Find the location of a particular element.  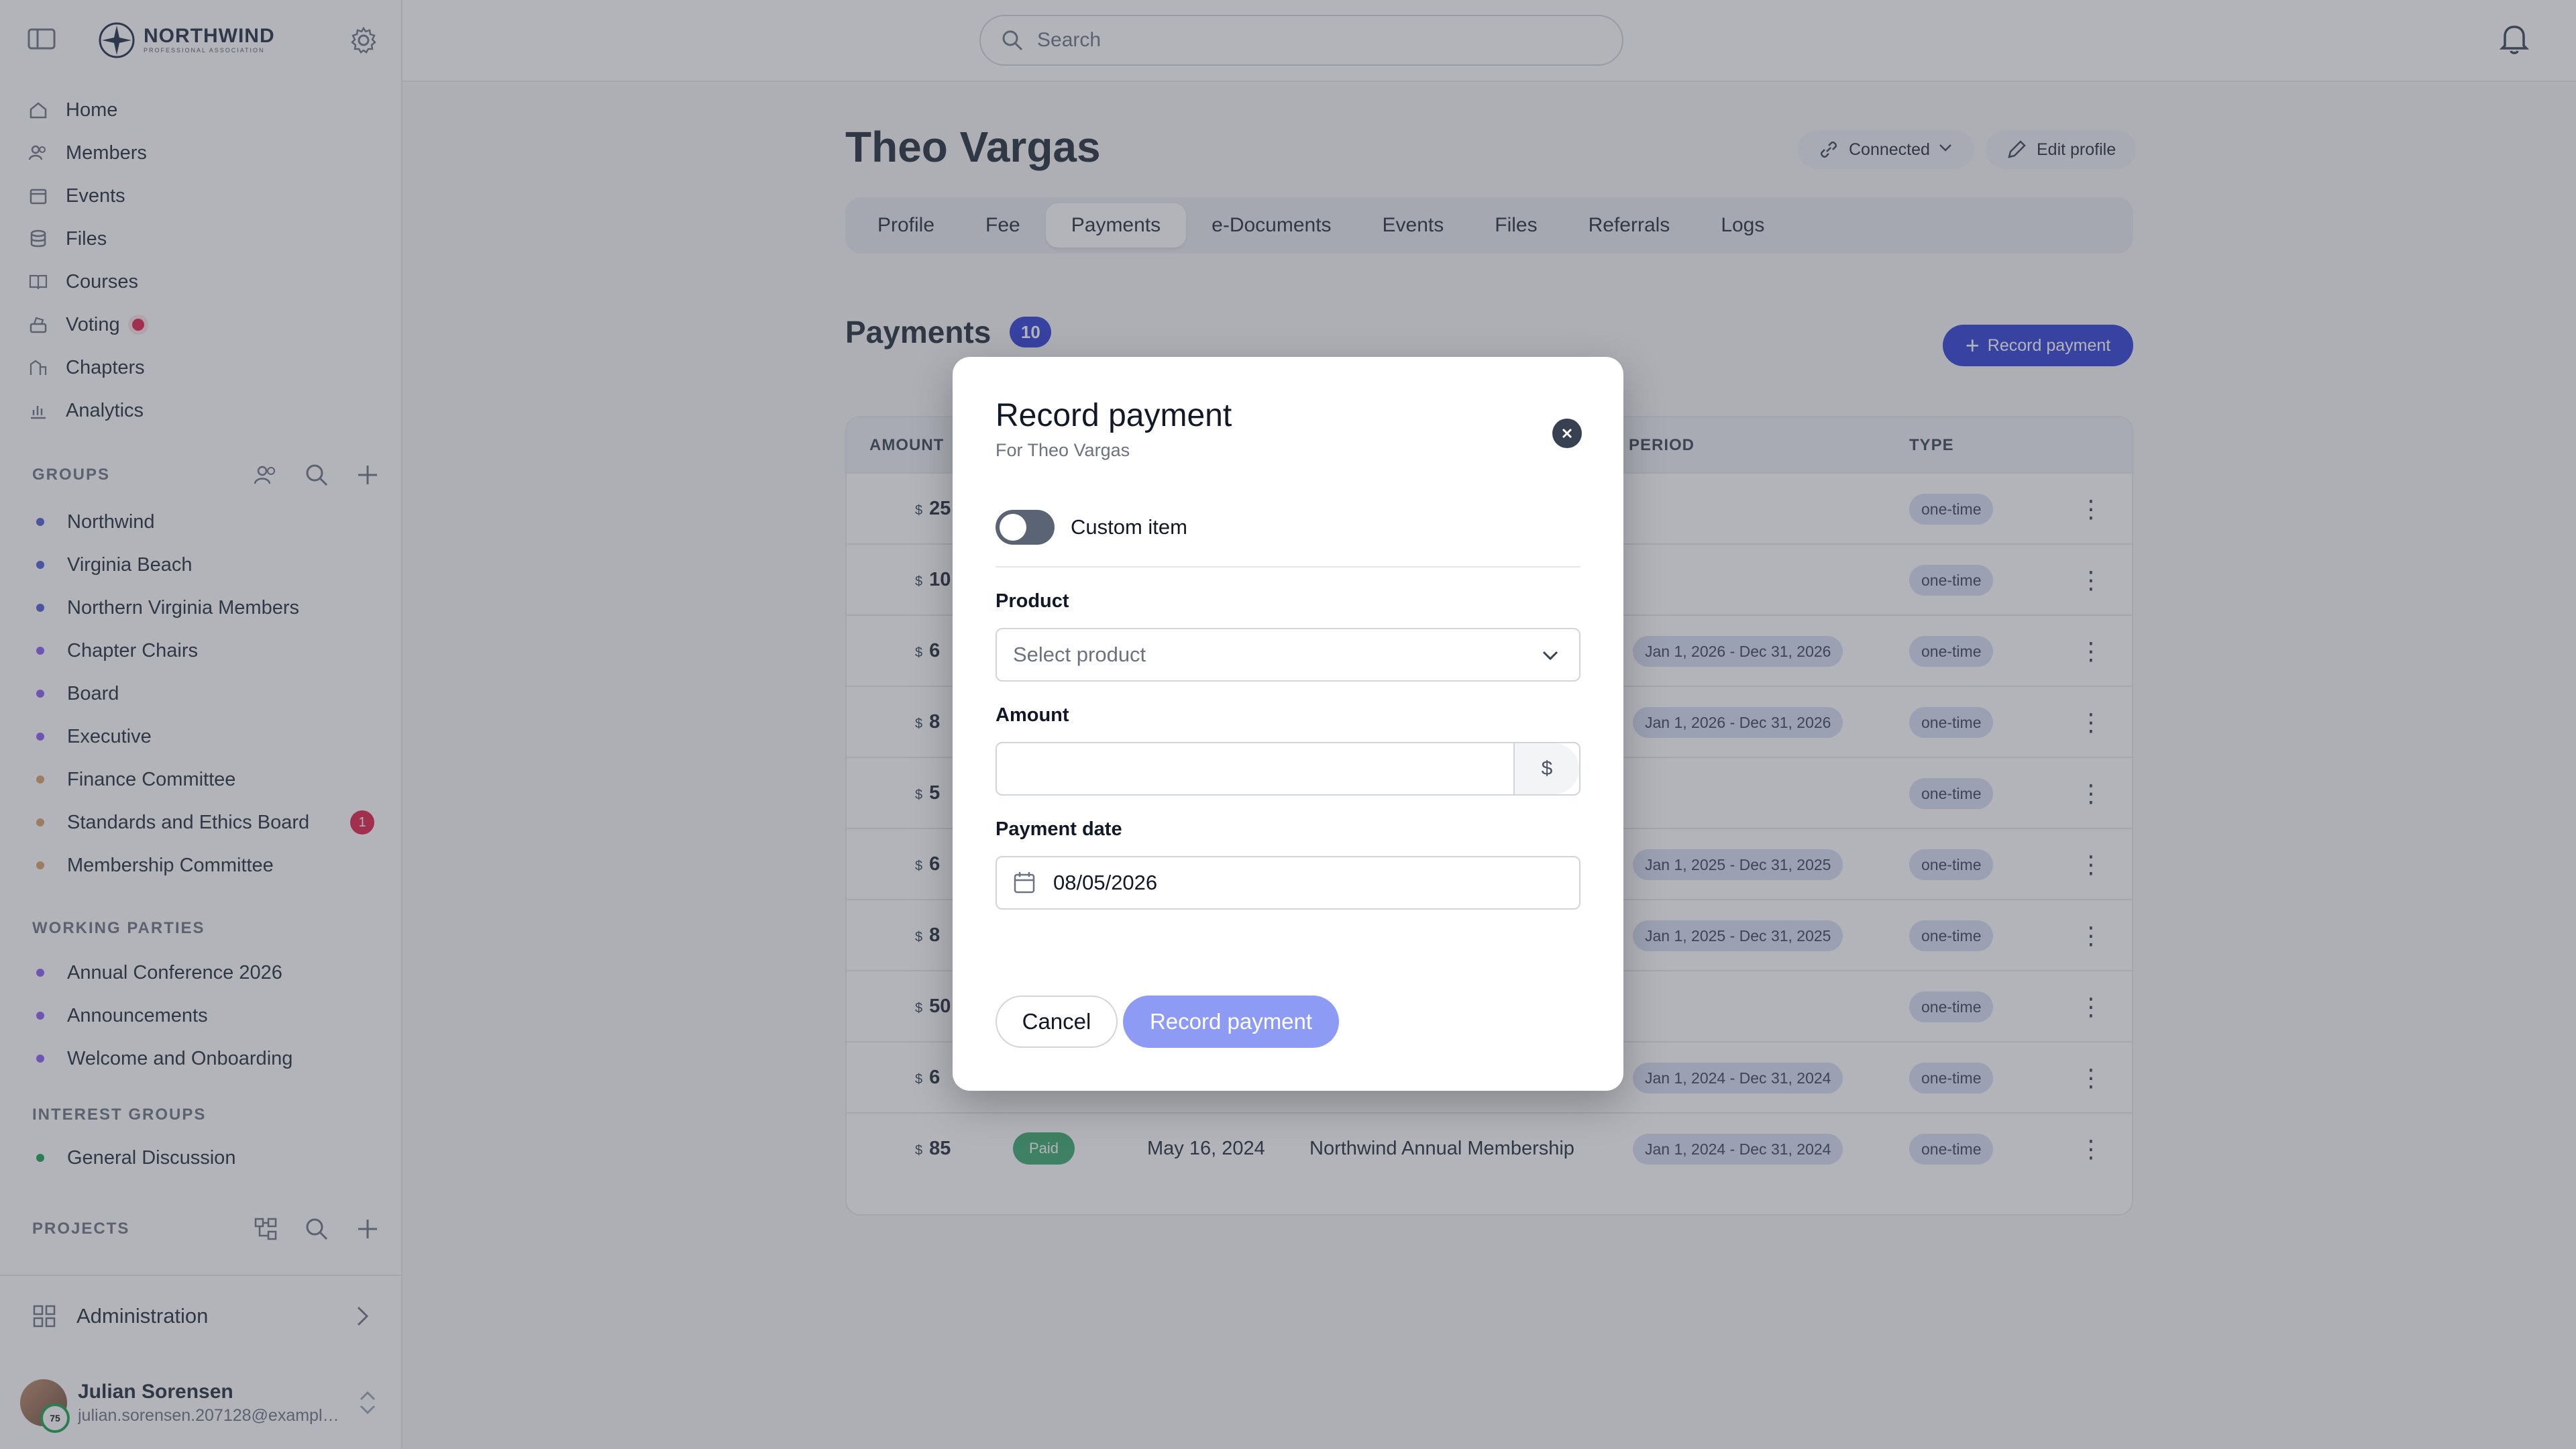

payment-date-value: 08/05/2026 is located at coordinates (1105, 882).